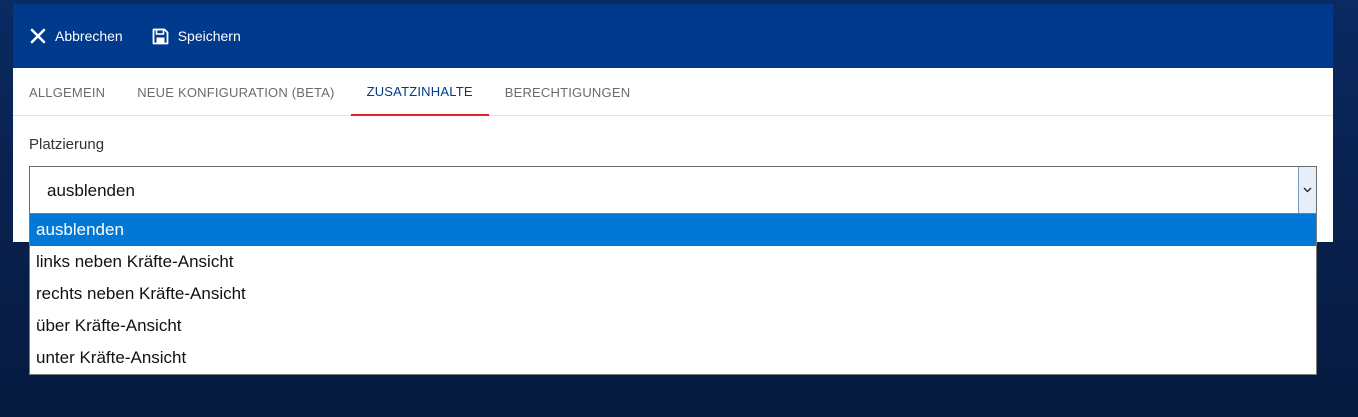 Image resolution: width=1358 pixels, height=417 pixels. Describe the element at coordinates (673, 358) in the screenshot. I see `dropdown-option-unter: unter Kräfte-Ansicht` at that location.